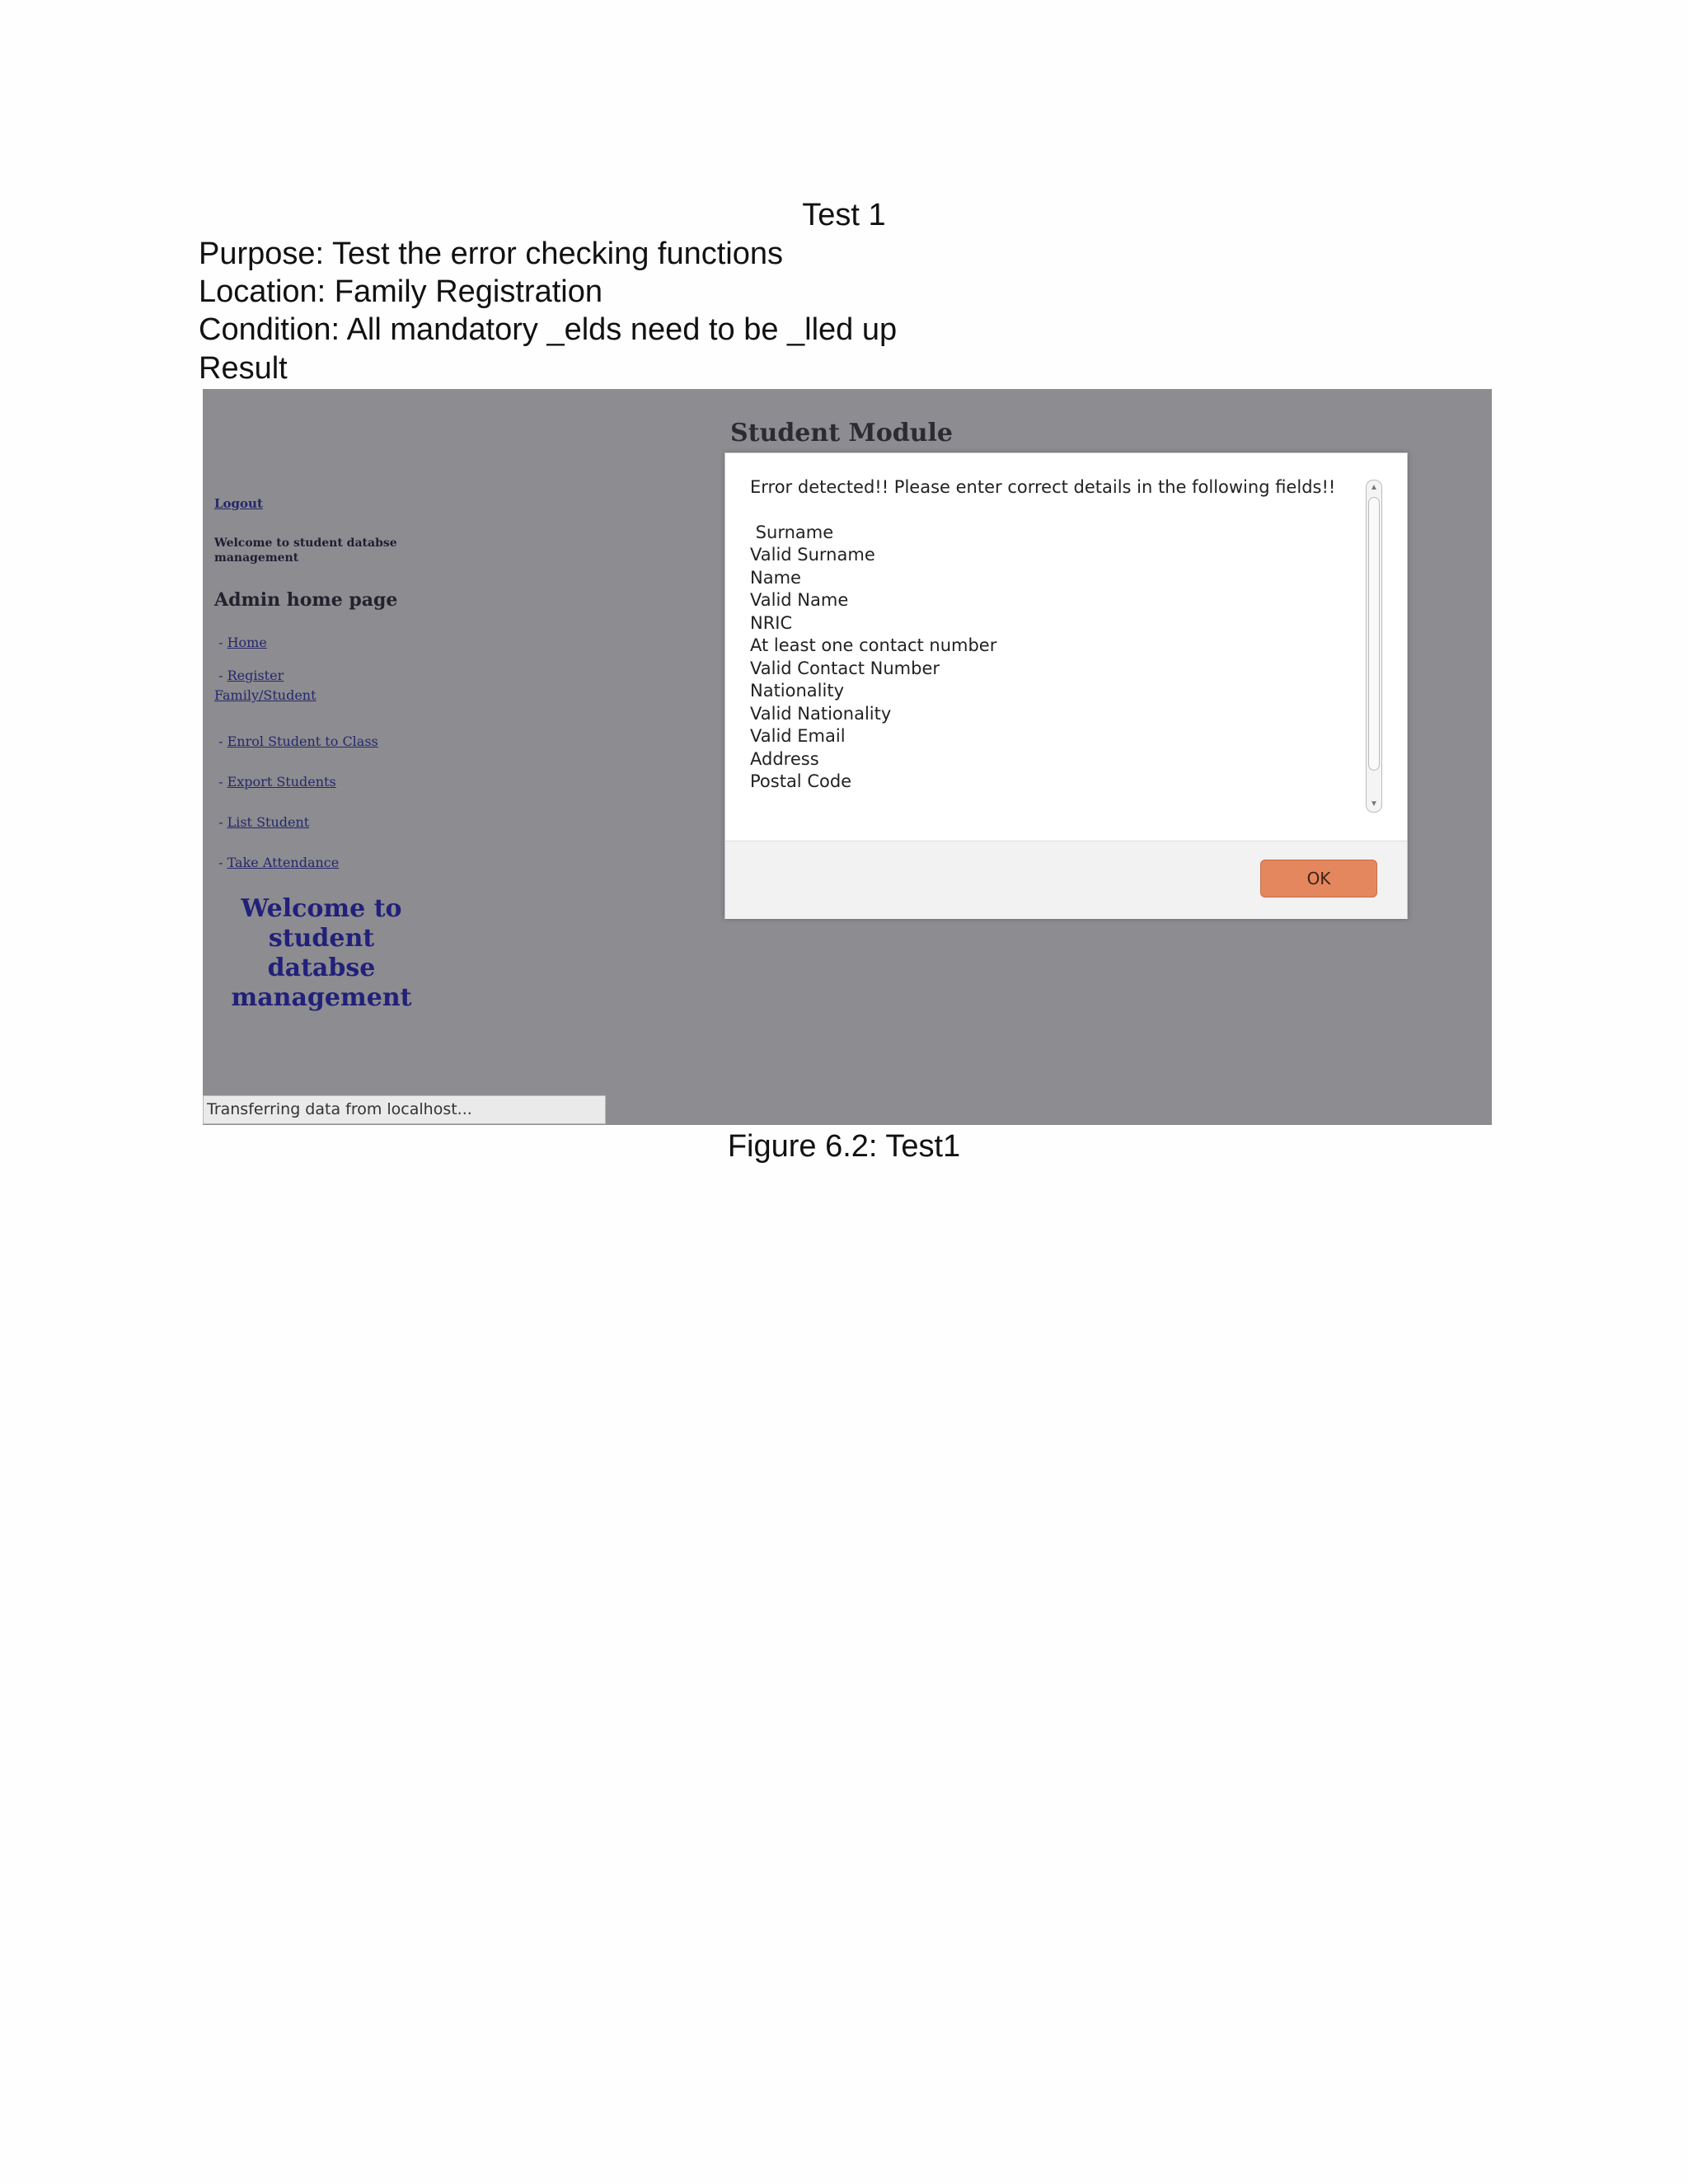 This screenshot has width=1688, height=2184. Describe the element at coordinates (772, 622) in the screenshot. I see `error-item: NRIC` at that location.